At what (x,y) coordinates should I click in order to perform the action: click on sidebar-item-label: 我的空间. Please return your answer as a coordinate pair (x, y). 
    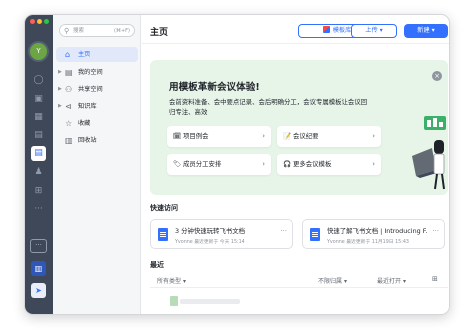
    Looking at the image, I should click on (90, 72).